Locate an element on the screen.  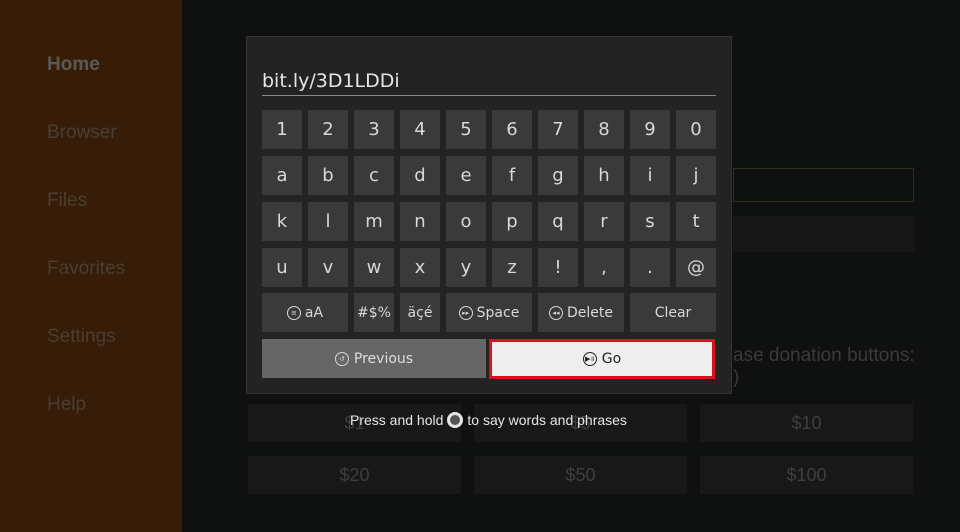
key: 6 is located at coordinates (512, 129).